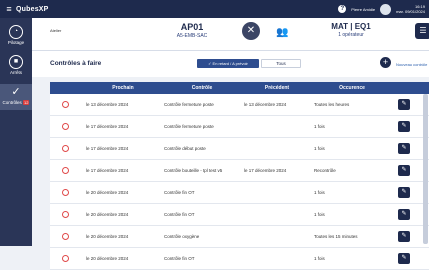 This screenshot has height=270, width=429. I want to click on team-icon: 👥, so click(282, 32).